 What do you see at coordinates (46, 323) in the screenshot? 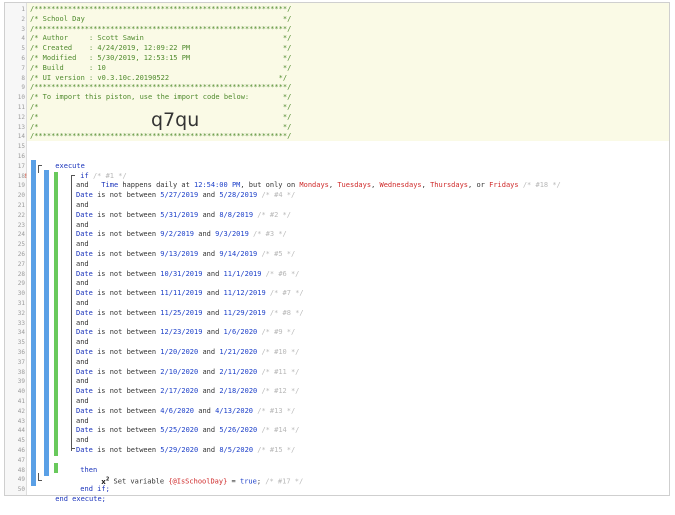
I see `if-block-bar` at bounding box center [46, 323].